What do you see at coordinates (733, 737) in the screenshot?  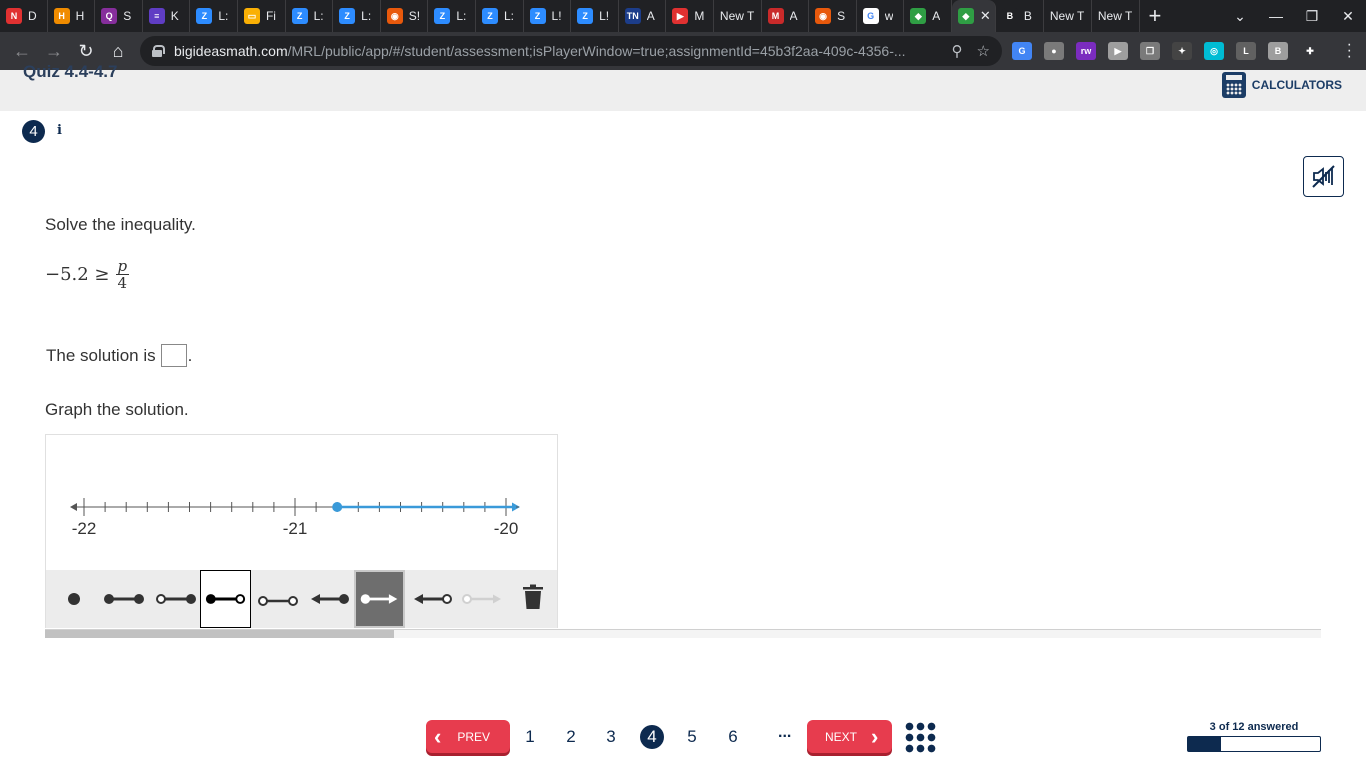 I see `page-6-link: 6` at bounding box center [733, 737].